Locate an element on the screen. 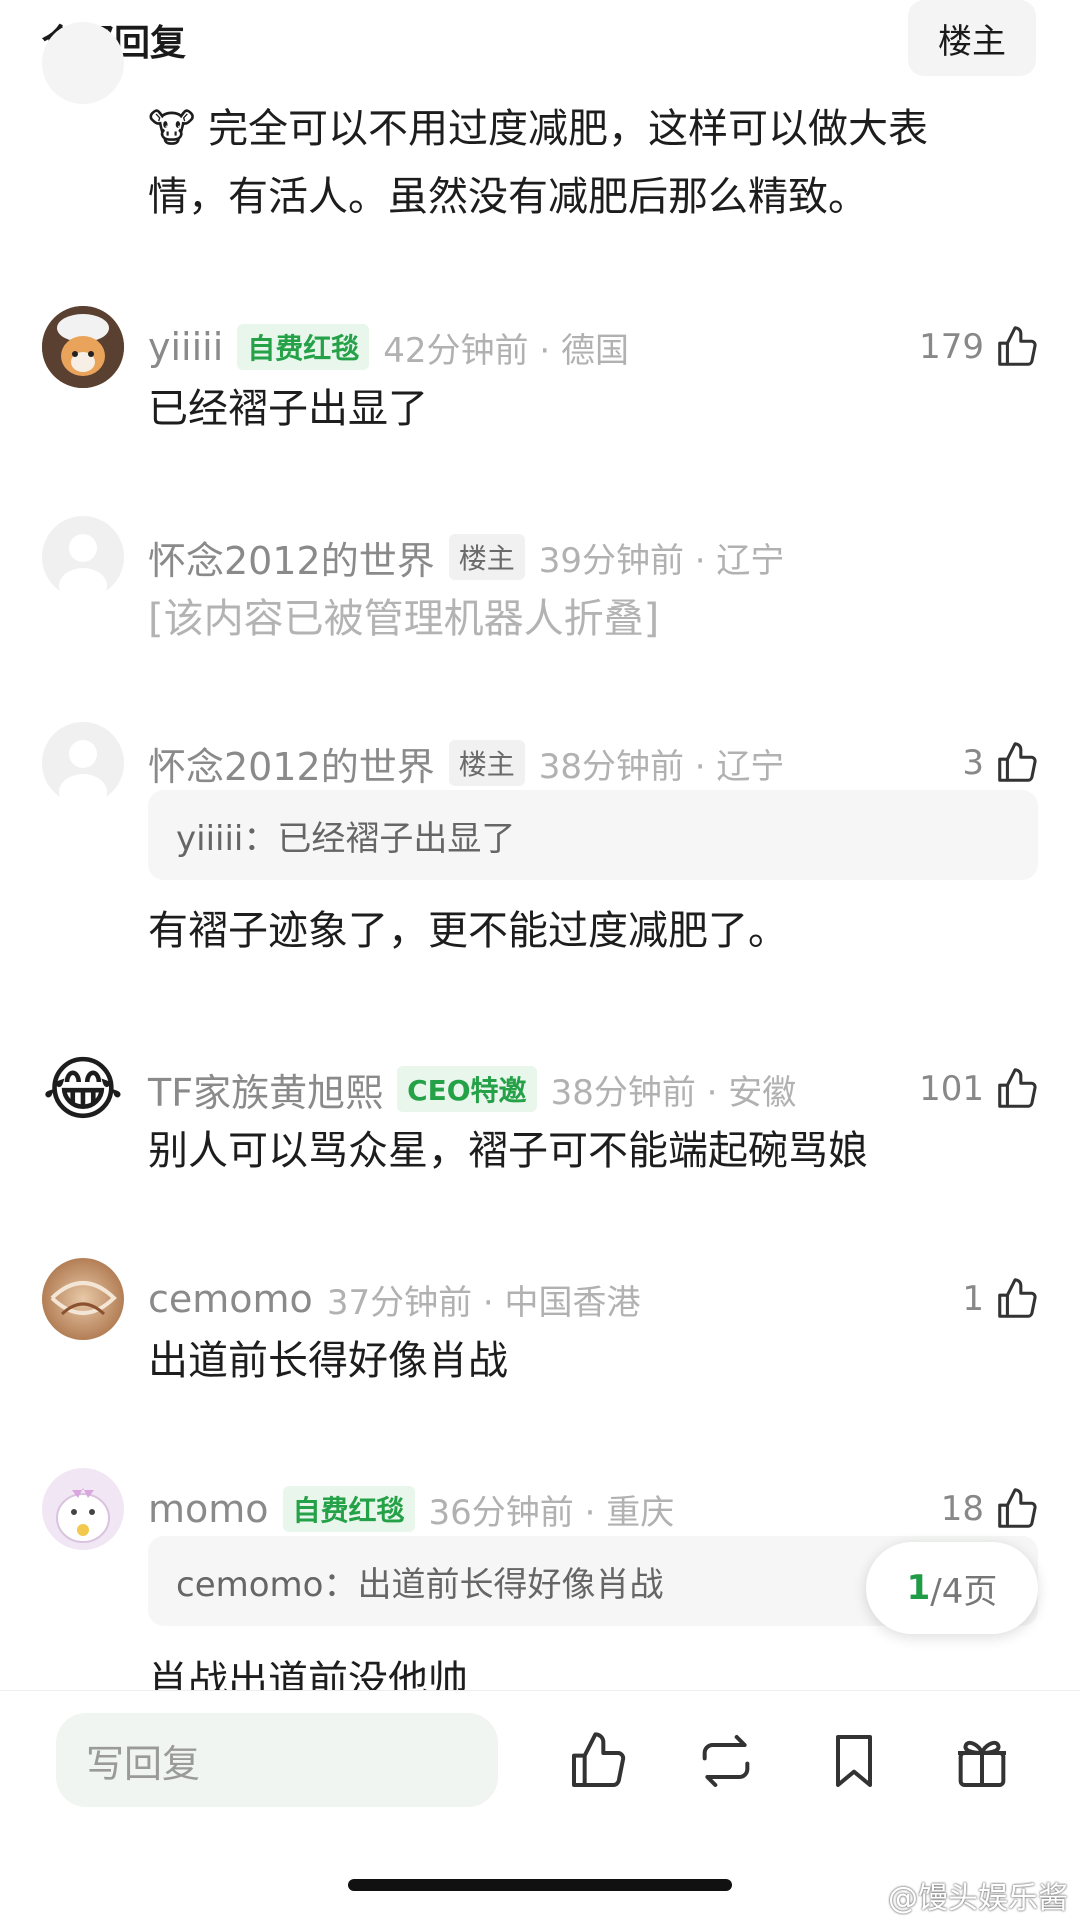  timestamp-location: 39分钟前 · 辽宁 is located at coordinates (661, 560).